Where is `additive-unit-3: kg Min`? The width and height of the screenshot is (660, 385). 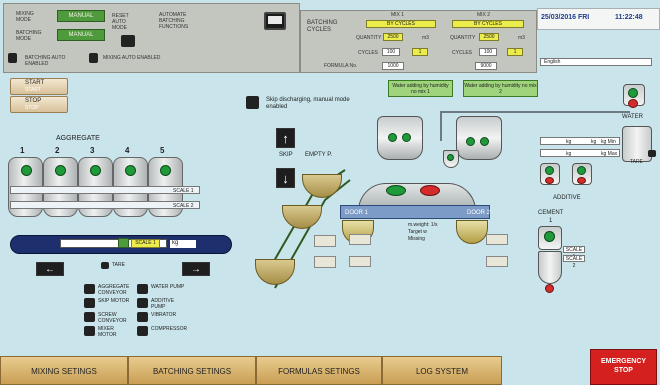
additive-unit-3: kg Min is located at coordinates (608, 142).